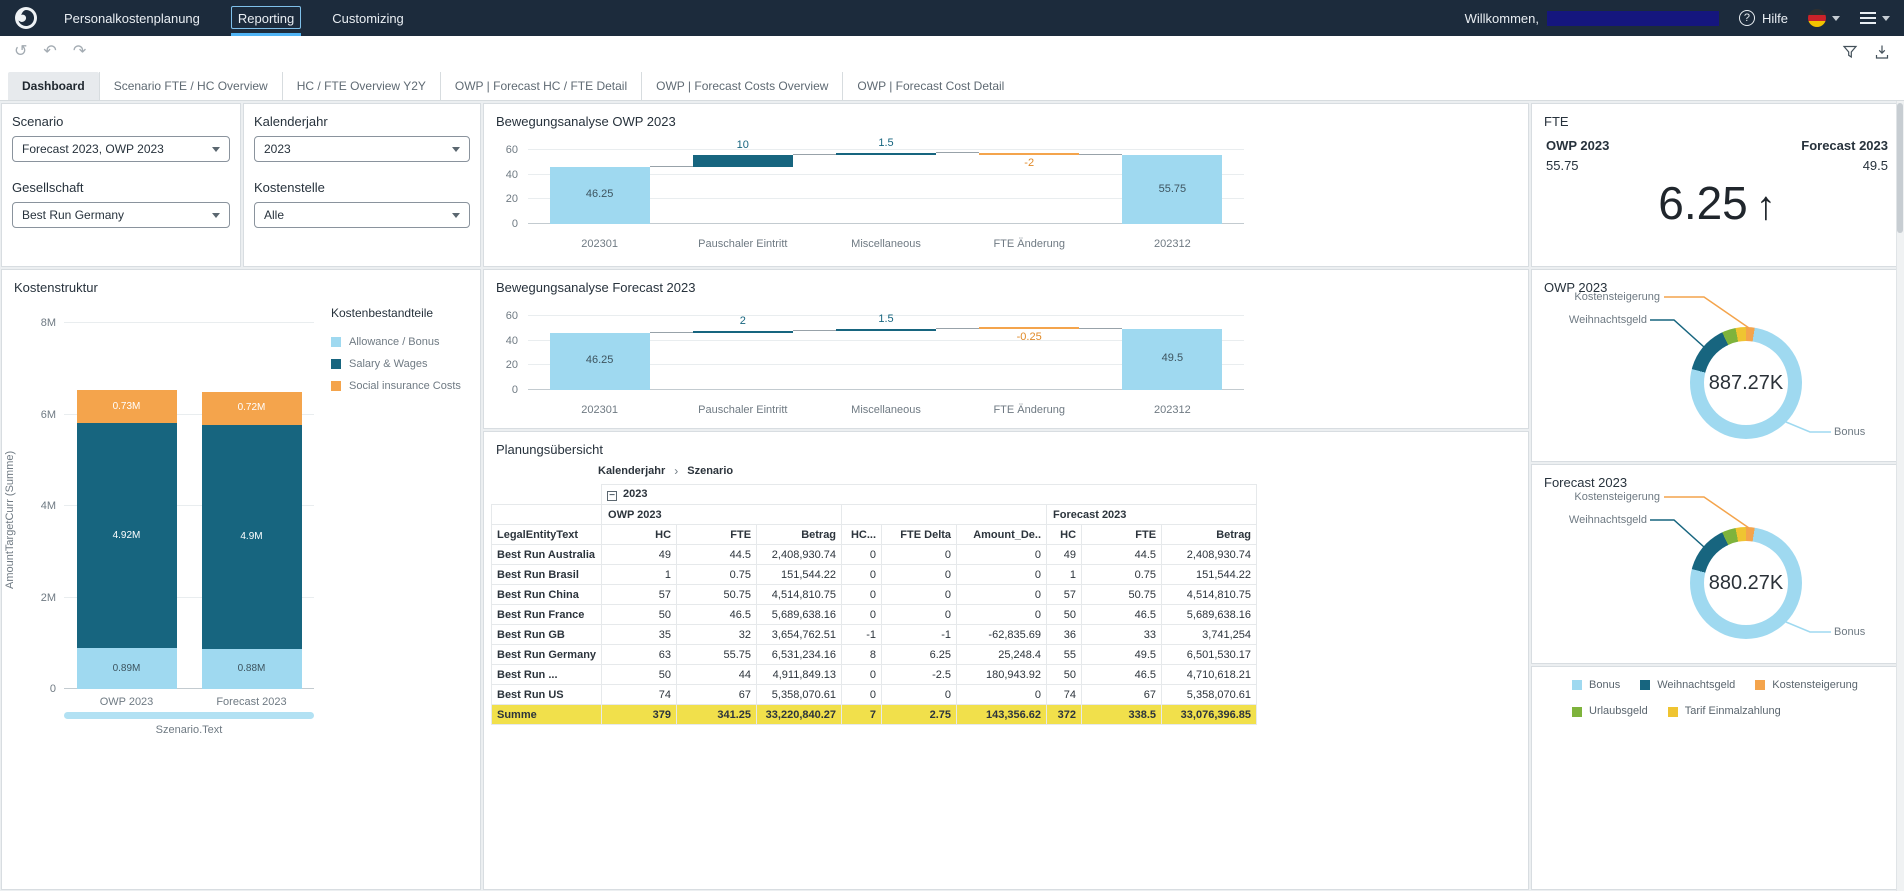 Image resolution: width=1904 pixels, height=891 pixels. Describe the element at coordinates (639, 694) in the screenshot. I see `table-cell: 74` at that location.